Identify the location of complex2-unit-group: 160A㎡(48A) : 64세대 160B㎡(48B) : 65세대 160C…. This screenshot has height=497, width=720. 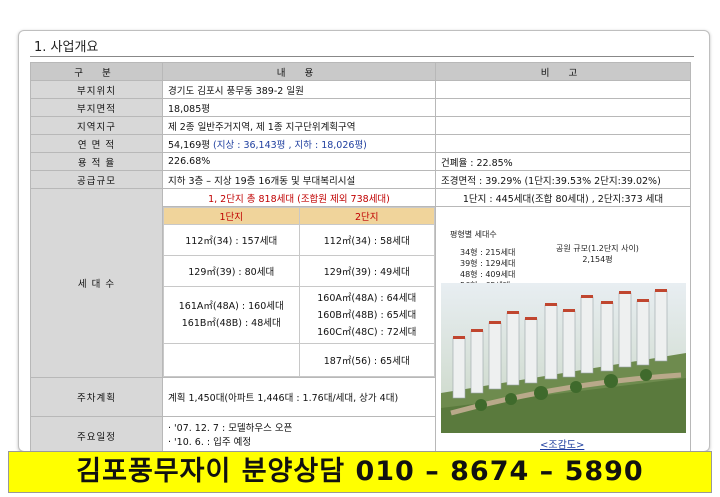
(366, 315).